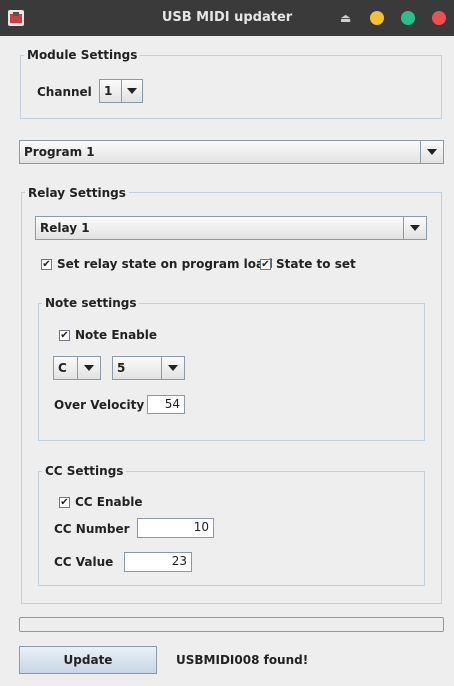 This screenshot has height=686, width=454. What do you see at coordinates (148, 368) in the screenshot?
I see `octave-combo: 5` at bounding box center [148, 368].